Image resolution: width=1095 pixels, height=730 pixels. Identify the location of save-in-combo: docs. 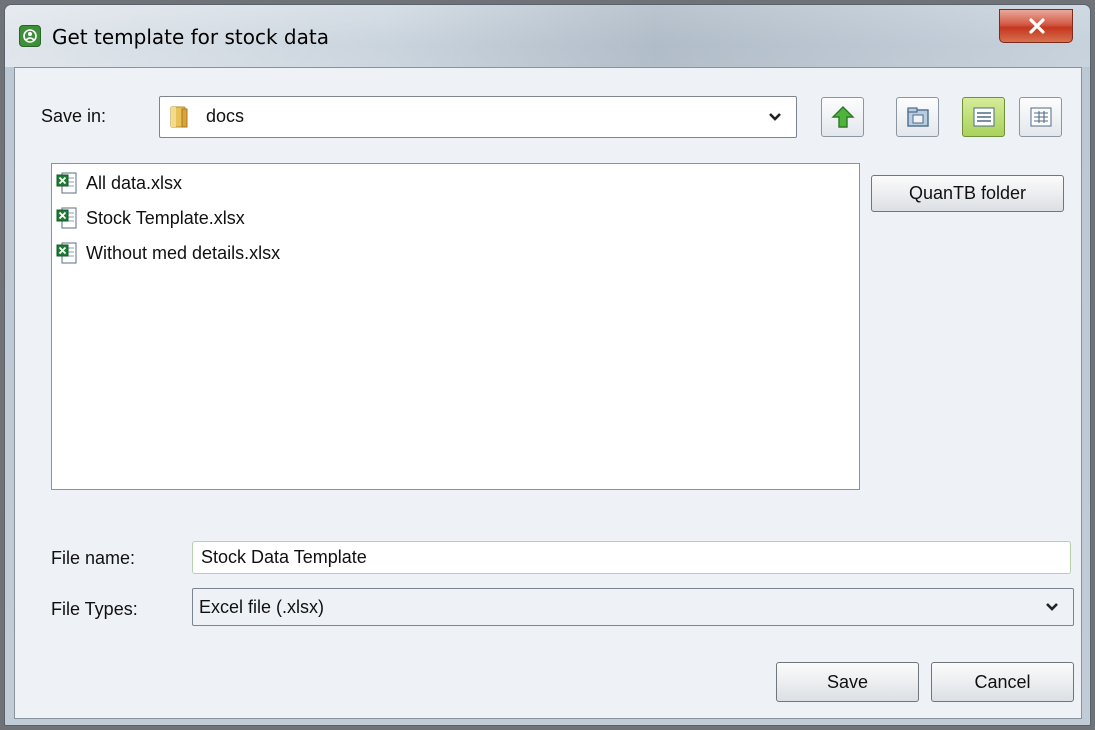
(478, 117).